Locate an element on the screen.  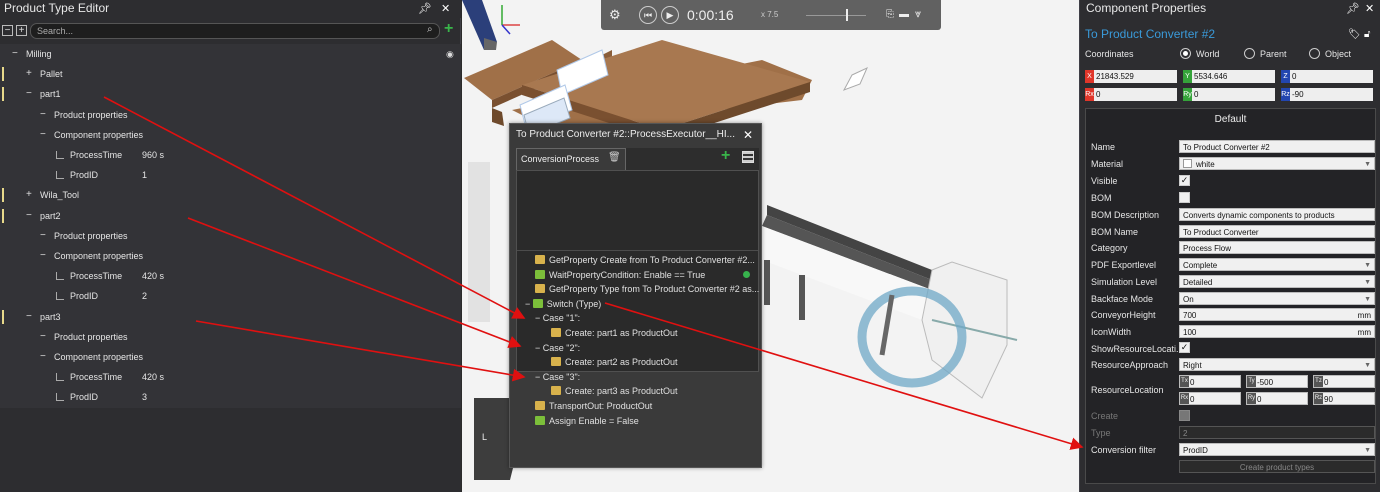
expand-all-icon: + is located at coordinates (21, 30).